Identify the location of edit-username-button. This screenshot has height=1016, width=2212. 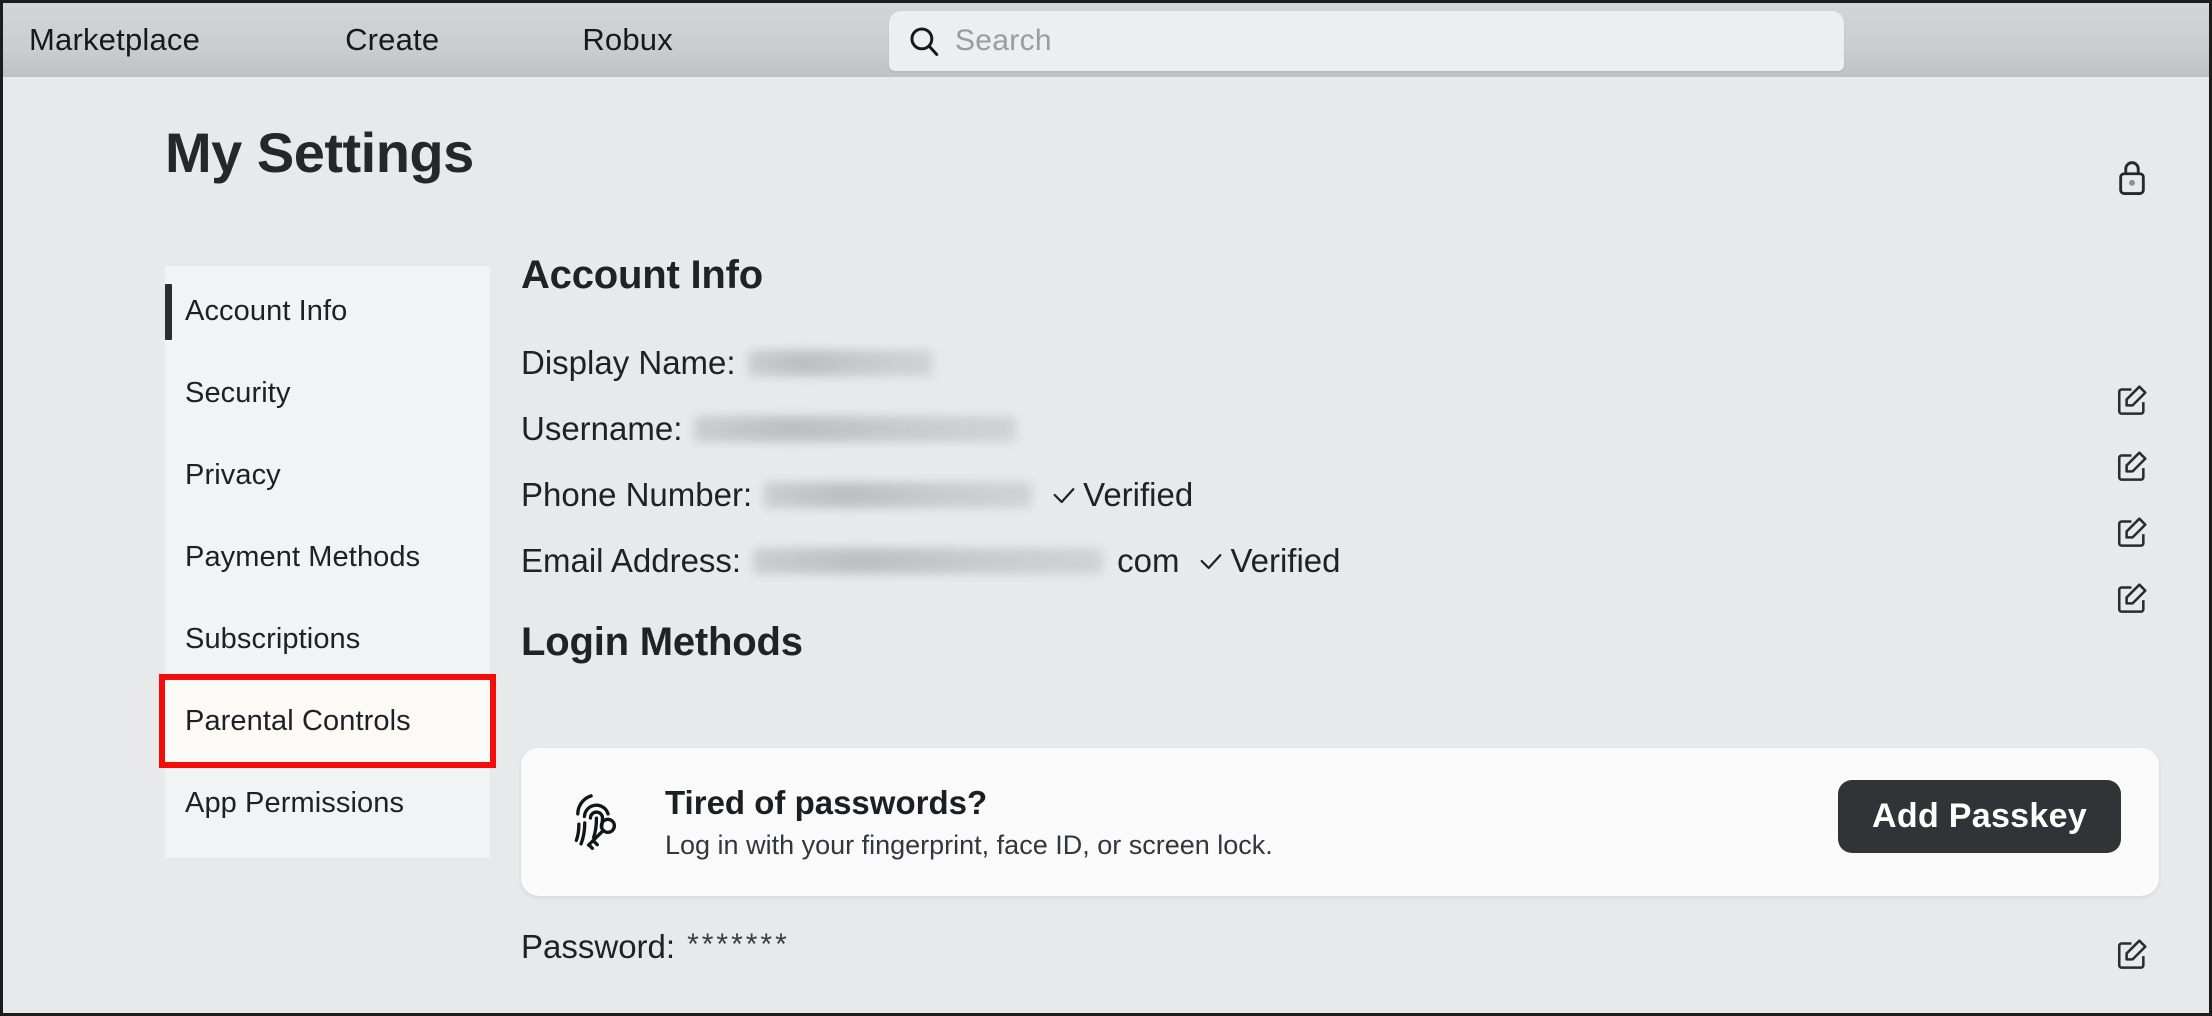
(2132, 466).